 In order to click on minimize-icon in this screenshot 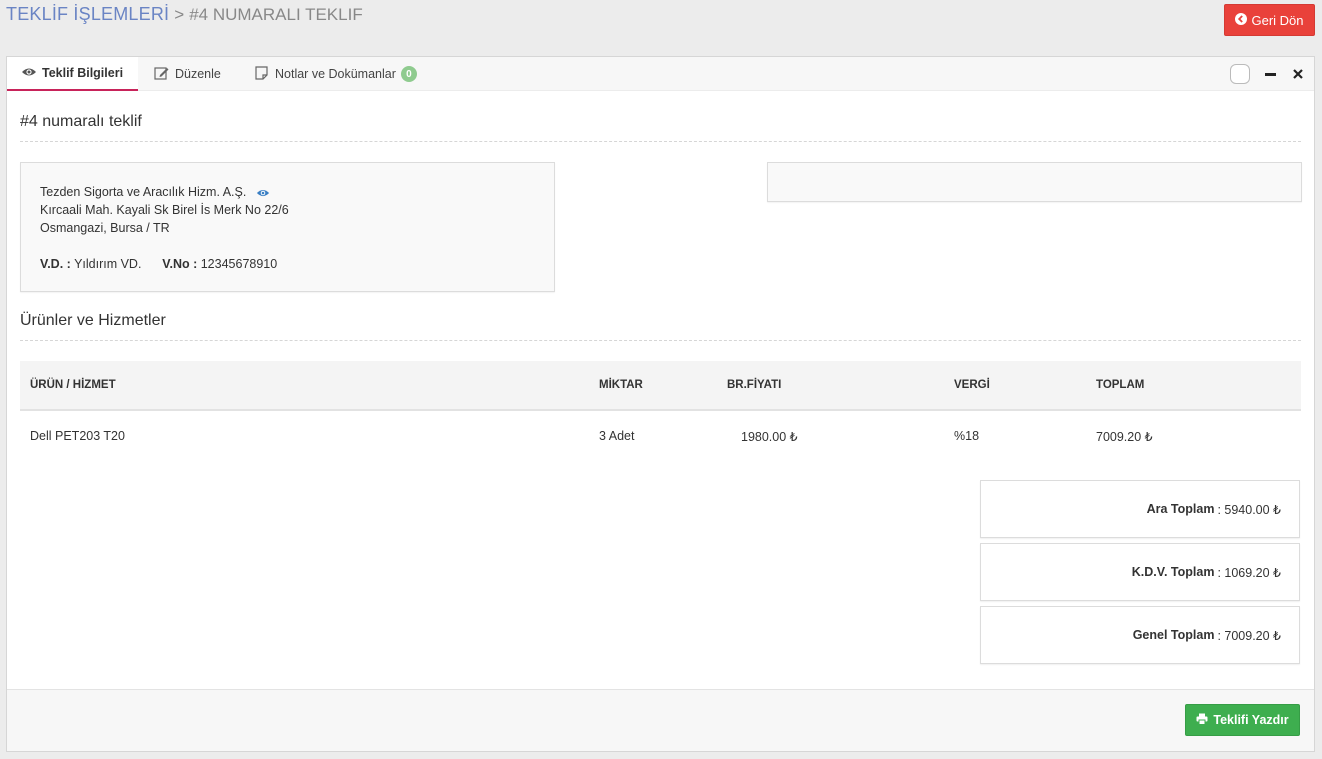, I will do `click(1270, 74)`.